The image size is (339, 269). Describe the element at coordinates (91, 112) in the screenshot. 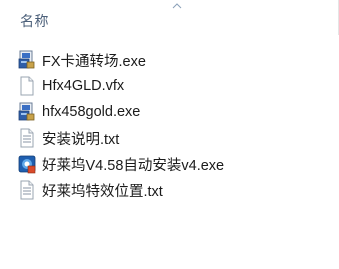

I see `file-name: hfx458gold.exe` at that location.